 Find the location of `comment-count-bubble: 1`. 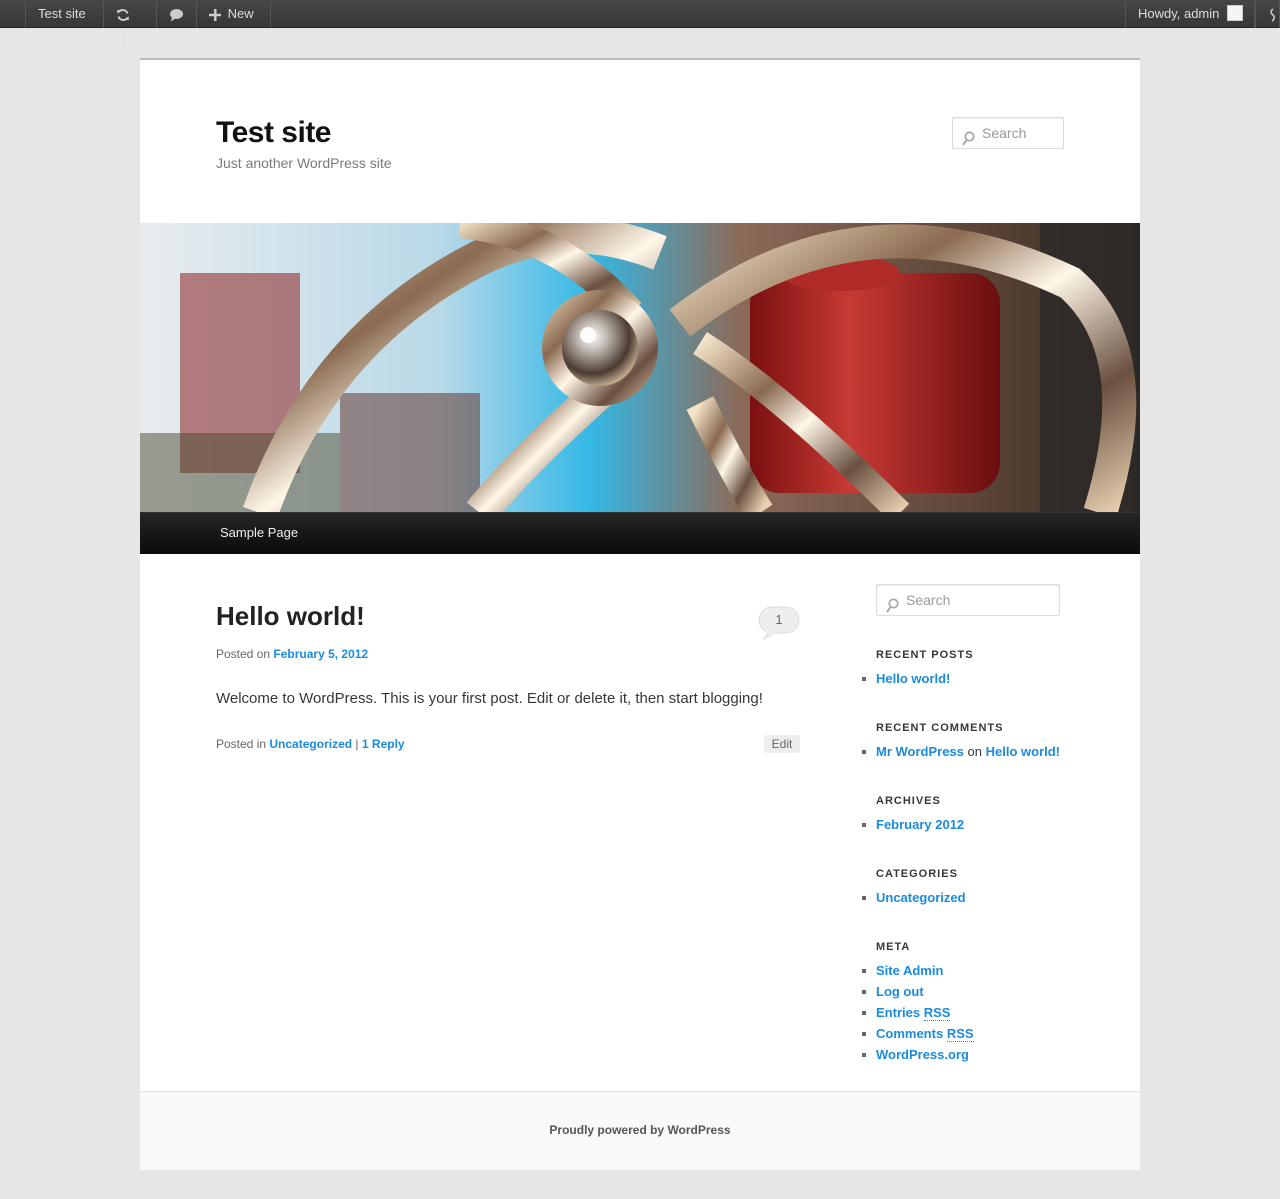

comment-count-bubble: 1 is located at coordinates (779, 623).